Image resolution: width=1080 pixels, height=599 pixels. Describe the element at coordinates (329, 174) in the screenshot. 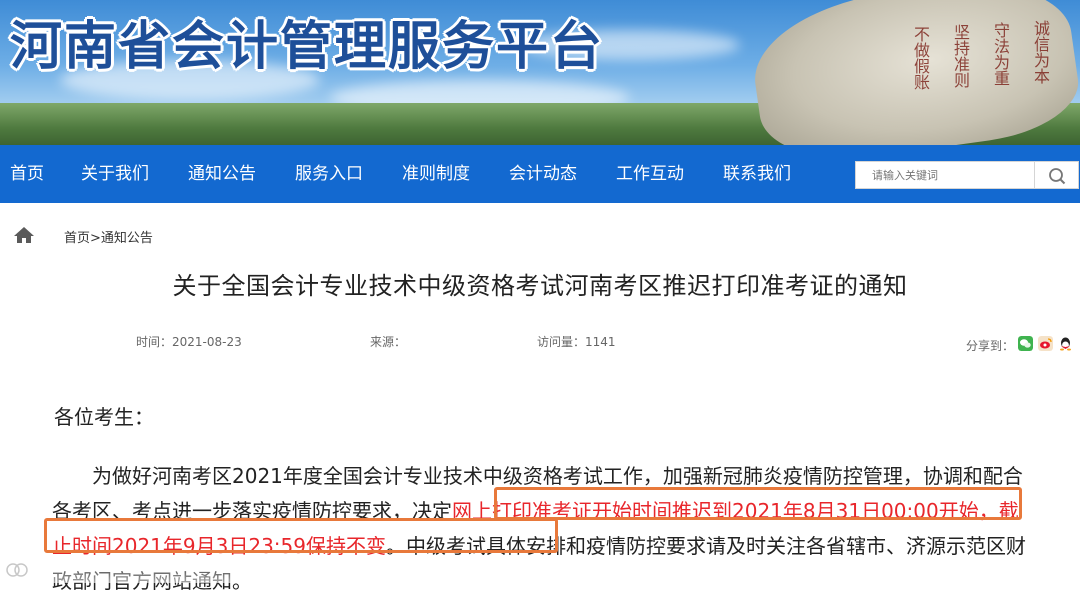

I see `nav-item-services: 服务入口` at that location.